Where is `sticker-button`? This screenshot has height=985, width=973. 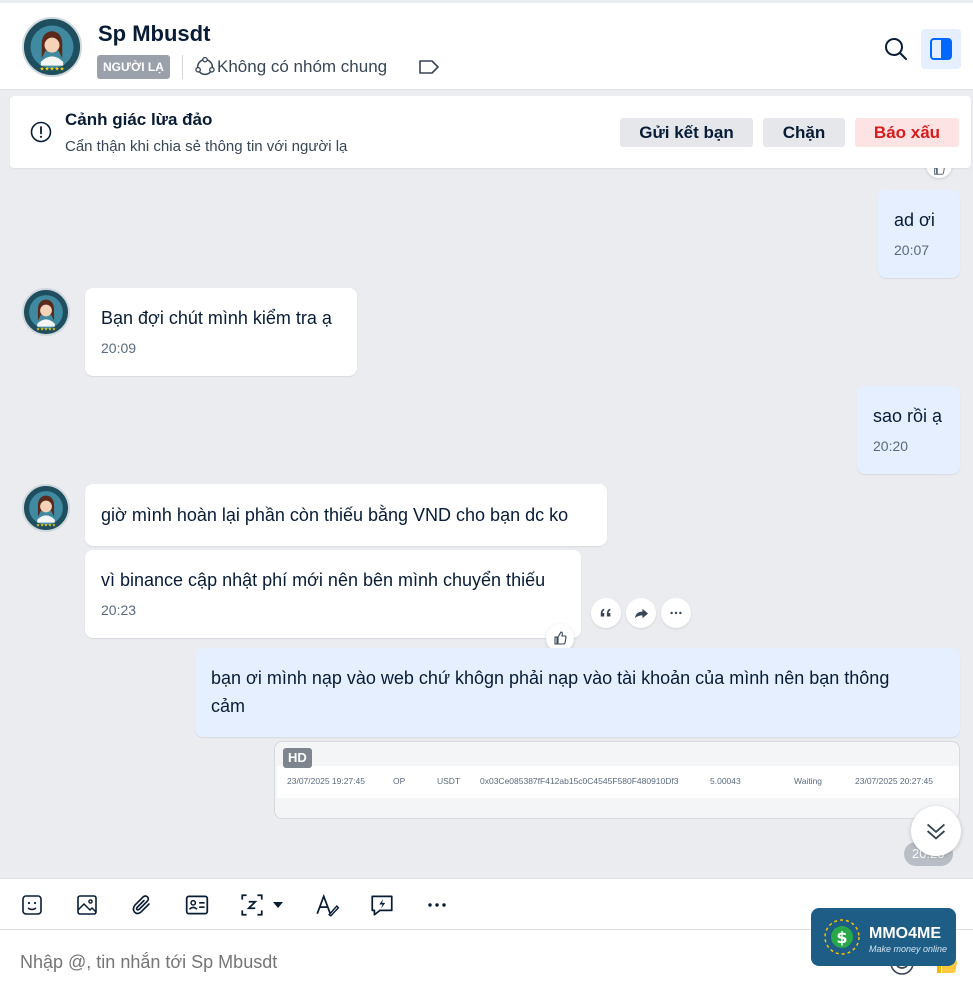 sticker-button is located at coordinates (32, 905).